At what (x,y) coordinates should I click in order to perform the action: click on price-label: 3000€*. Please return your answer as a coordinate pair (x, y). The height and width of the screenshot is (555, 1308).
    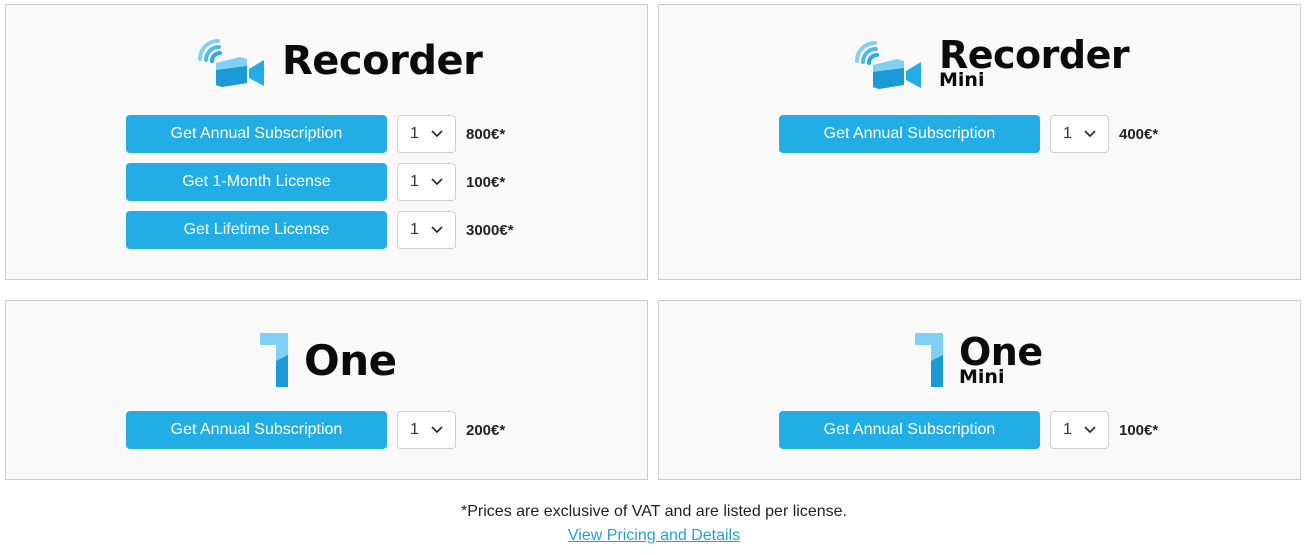
    Looking at the image, I should click on (490, 230).